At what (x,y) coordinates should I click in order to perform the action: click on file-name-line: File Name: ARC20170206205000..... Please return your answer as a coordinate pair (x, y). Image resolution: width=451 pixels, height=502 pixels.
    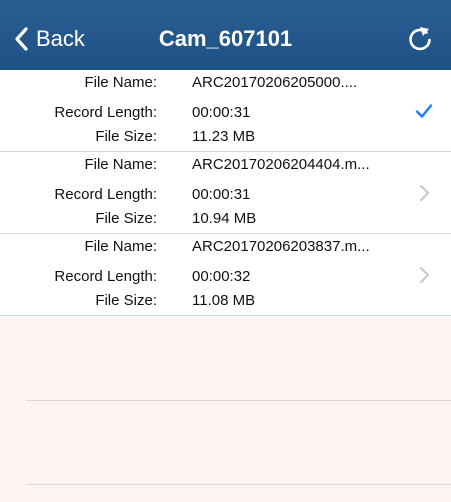
    Looking at the image, I should click on (210, 85).